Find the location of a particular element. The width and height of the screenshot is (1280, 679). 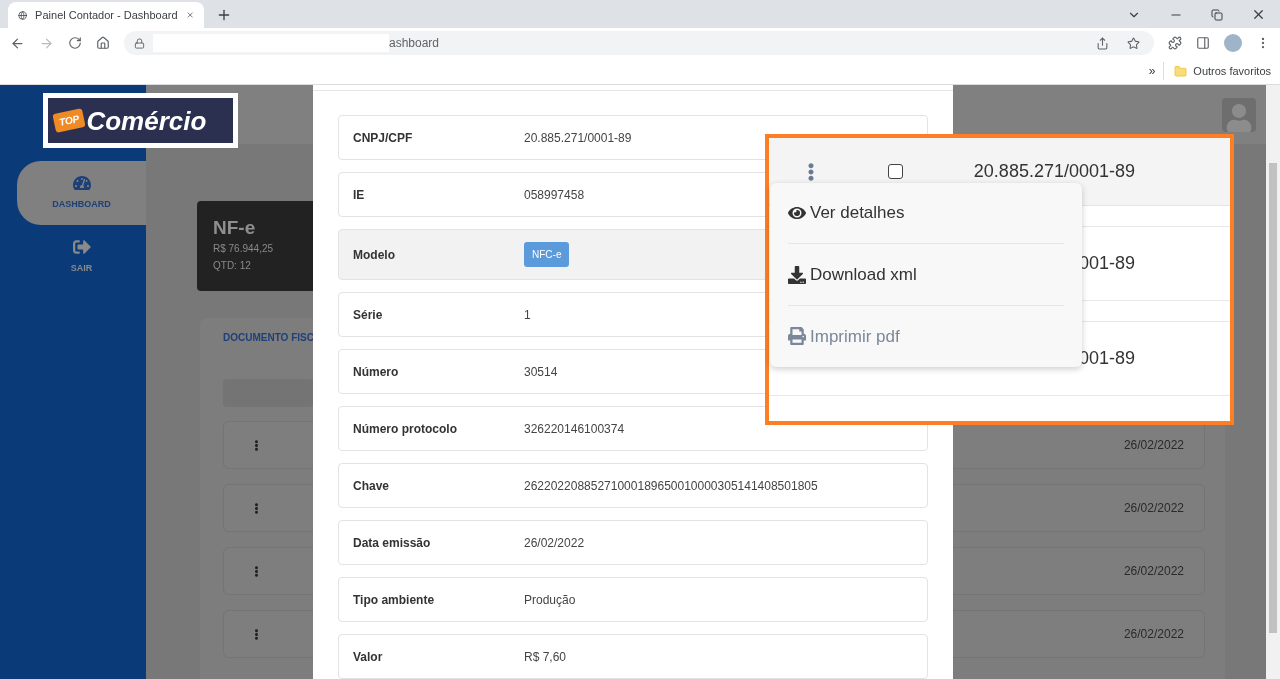

logo: TOP Comércio is located at coordinates (140, 120).